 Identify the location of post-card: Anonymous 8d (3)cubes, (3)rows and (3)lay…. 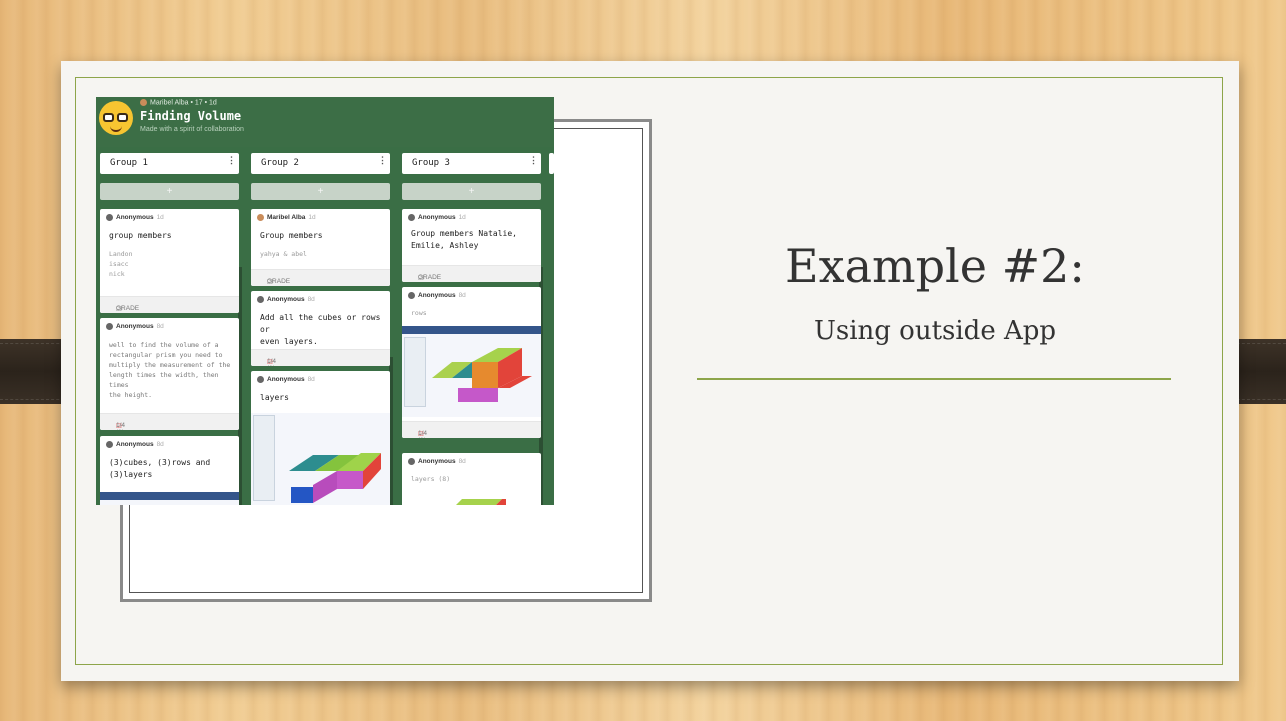
(169, 470).